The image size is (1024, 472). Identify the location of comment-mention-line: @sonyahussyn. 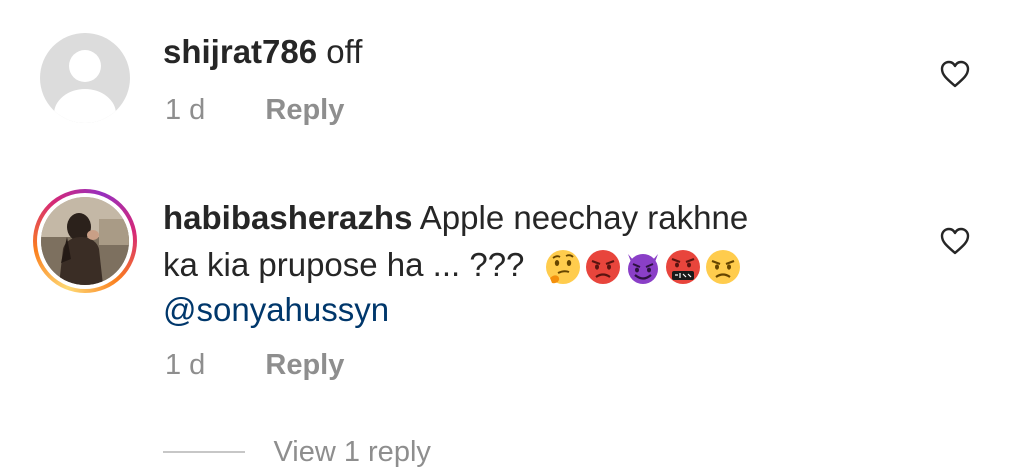
(276, 310).